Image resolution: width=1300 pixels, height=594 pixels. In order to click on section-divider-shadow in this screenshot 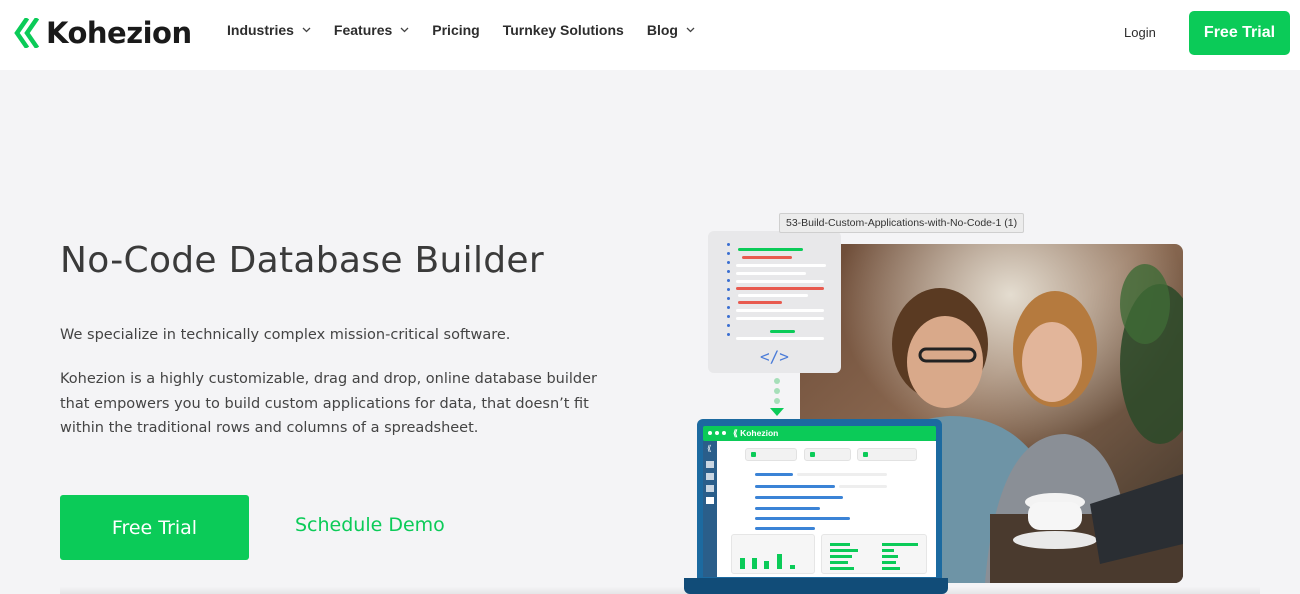, I will do `click(660, 590)`.